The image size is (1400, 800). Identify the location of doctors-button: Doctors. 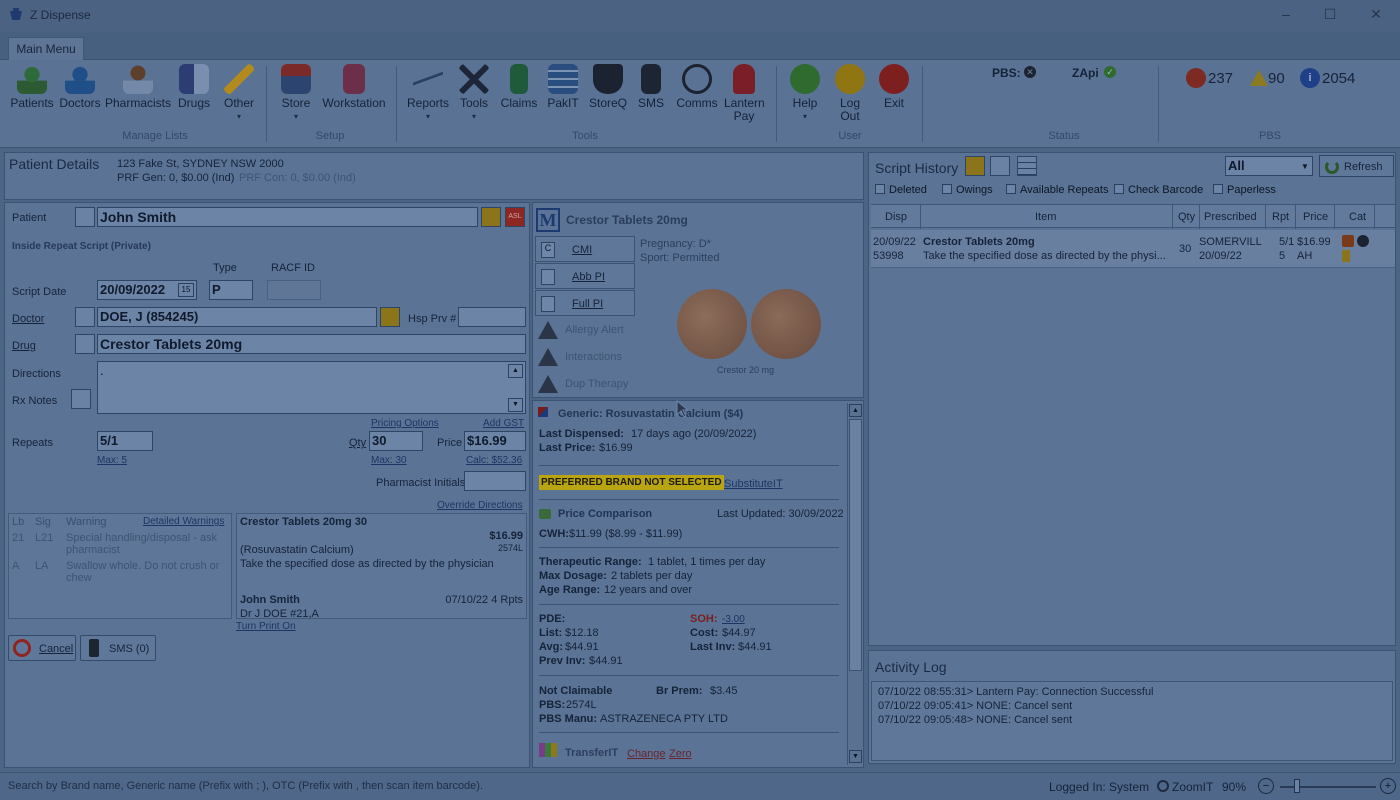
(80, 87).